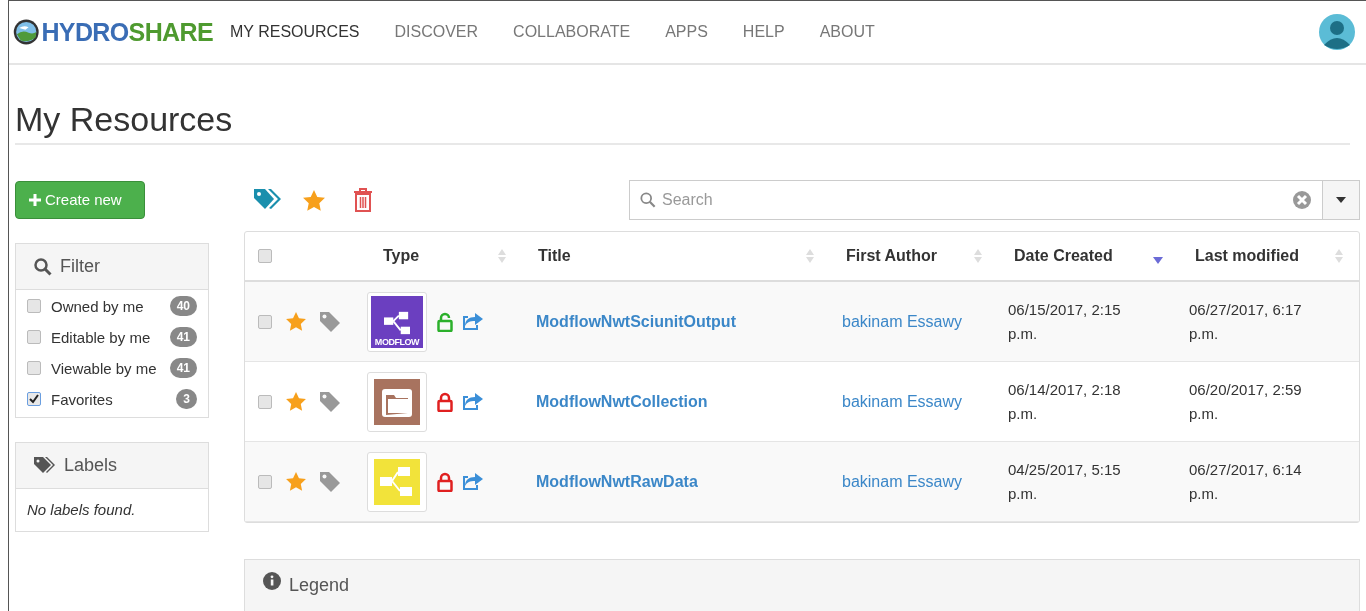  Describe the element at coordinates (397, 341) in the screenshot. I see `type-label: MODFLOW` at that location.